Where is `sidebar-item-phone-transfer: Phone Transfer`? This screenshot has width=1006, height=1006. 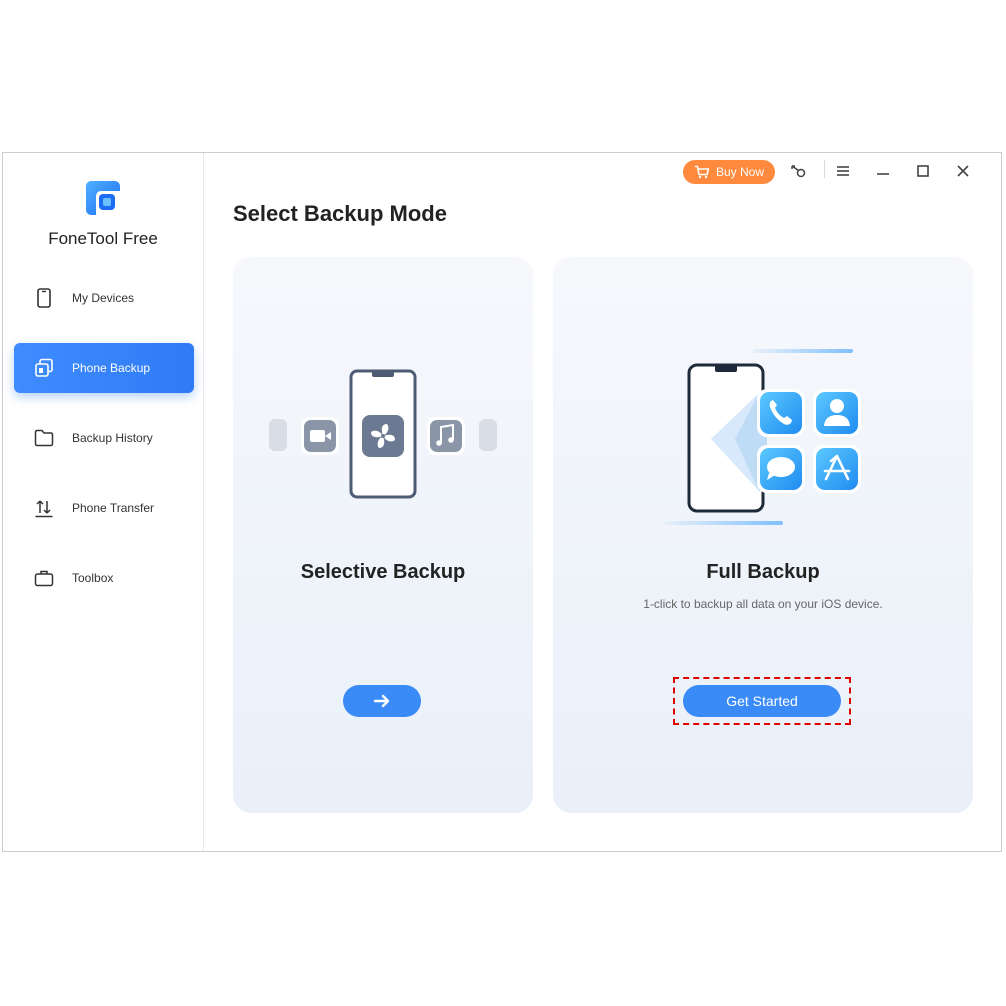 sidebar-item-phone-transfer: Phone Transfer is located at coordinates (104, 508).